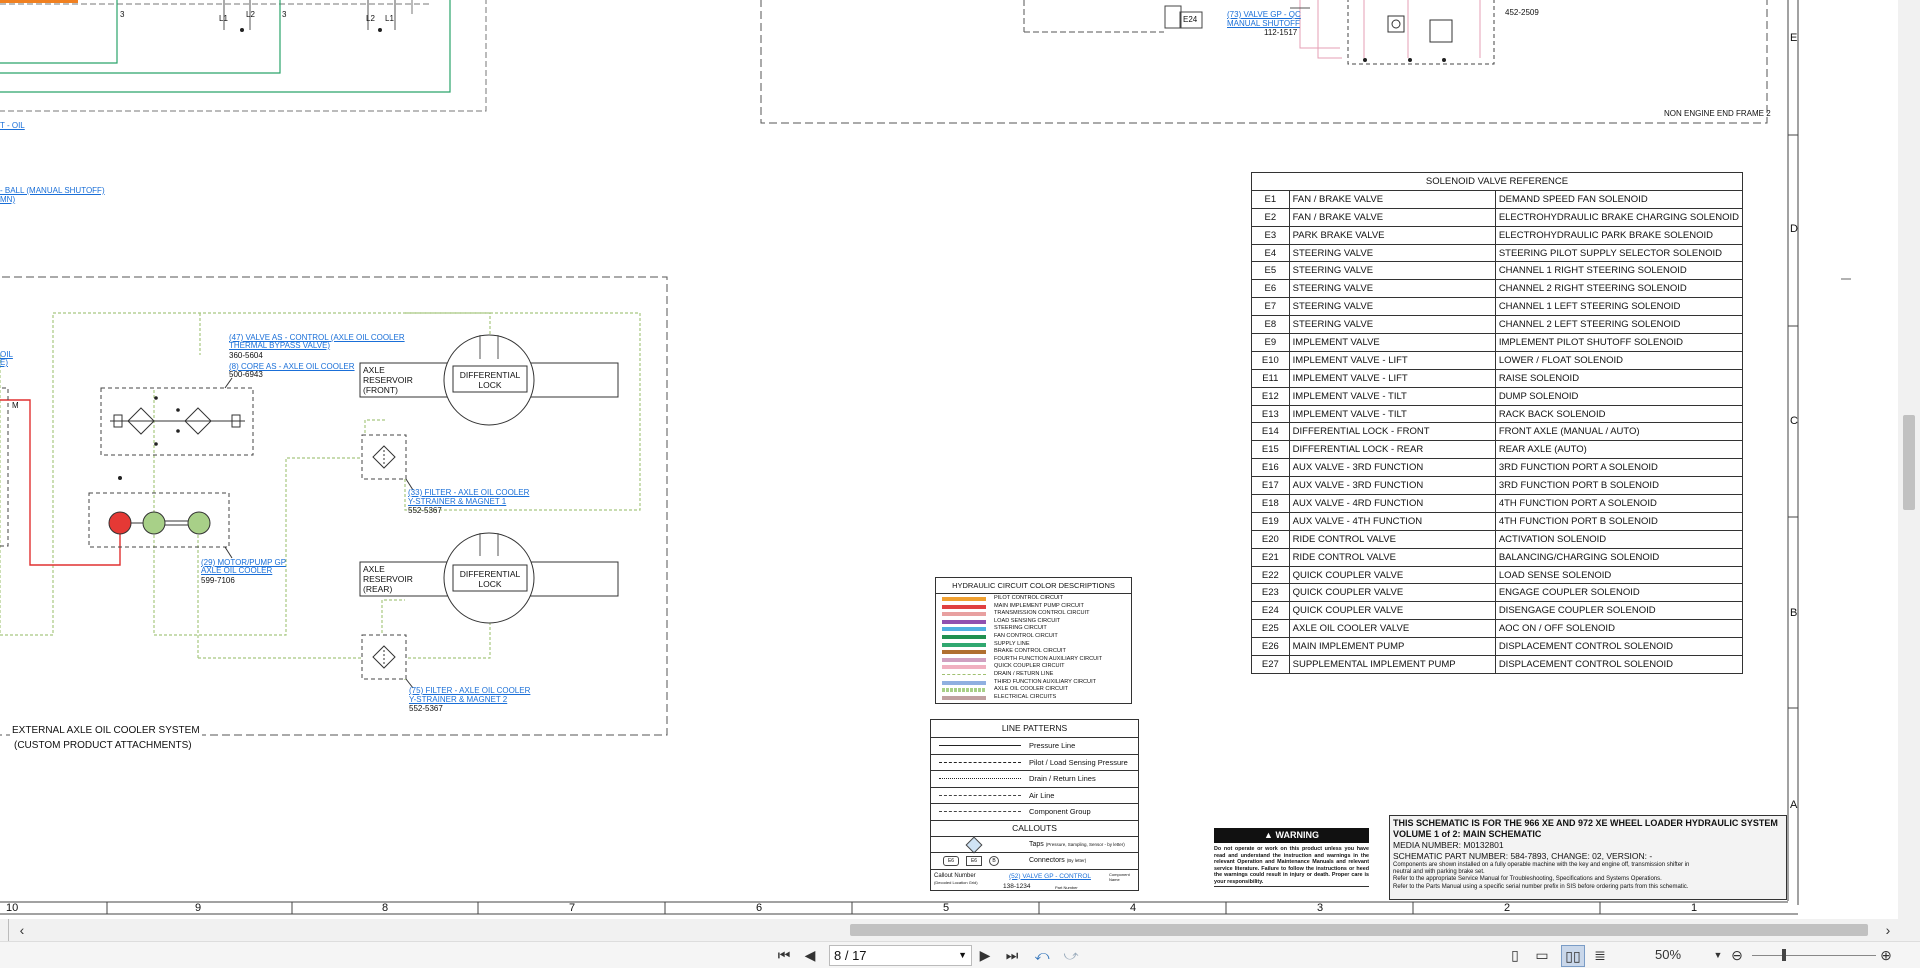 This screenshot has height=968, width=1920. I want to click on solenoid-description-cell: 4TH FUNCTION PORT A SOLENOID, so click(1619, 503).